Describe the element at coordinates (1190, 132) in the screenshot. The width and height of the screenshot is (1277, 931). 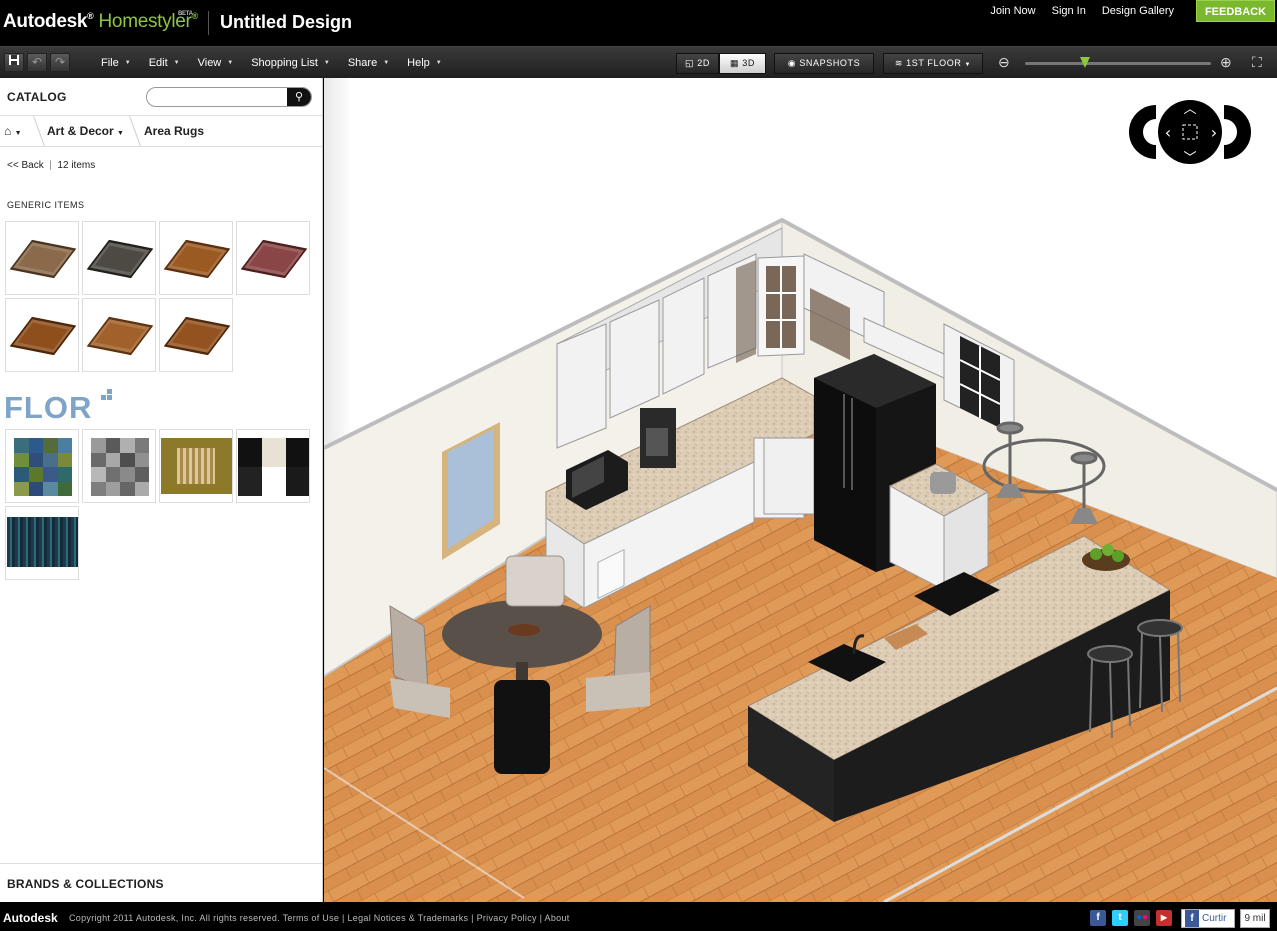
I see `camera-navigation-control: ︿ ﹀ ‹ ›` at that location.